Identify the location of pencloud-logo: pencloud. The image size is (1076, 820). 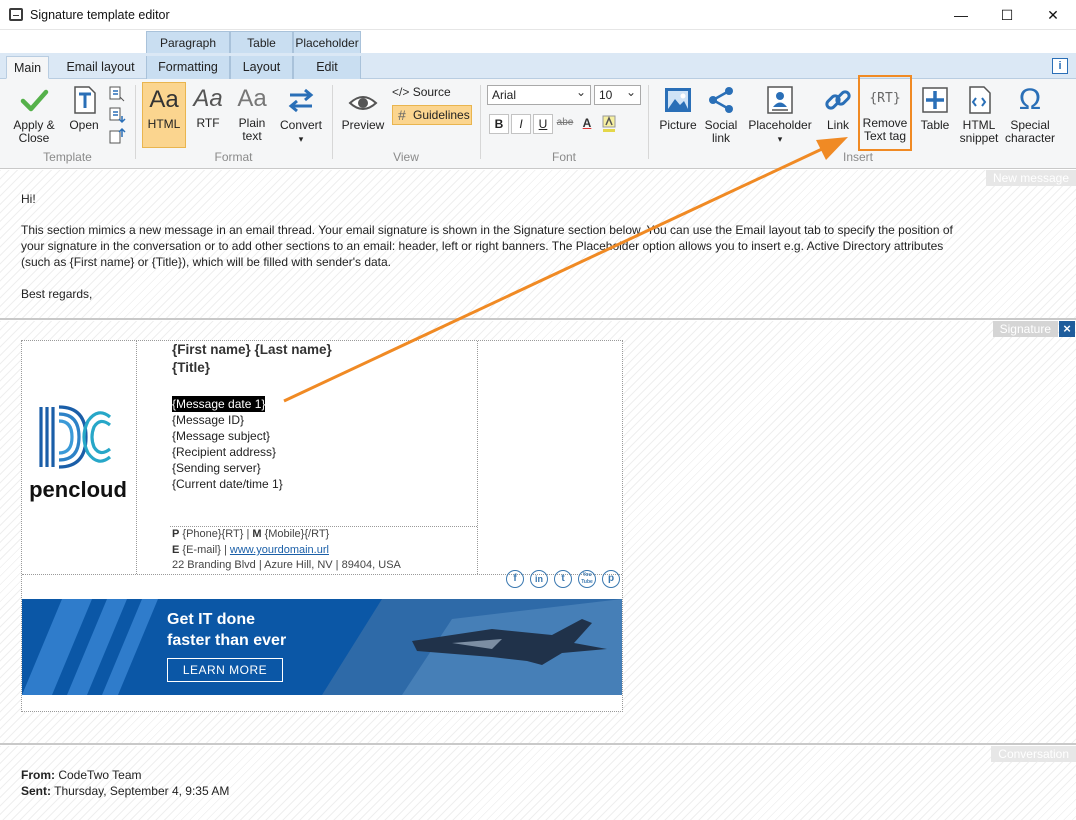
(78, 456).